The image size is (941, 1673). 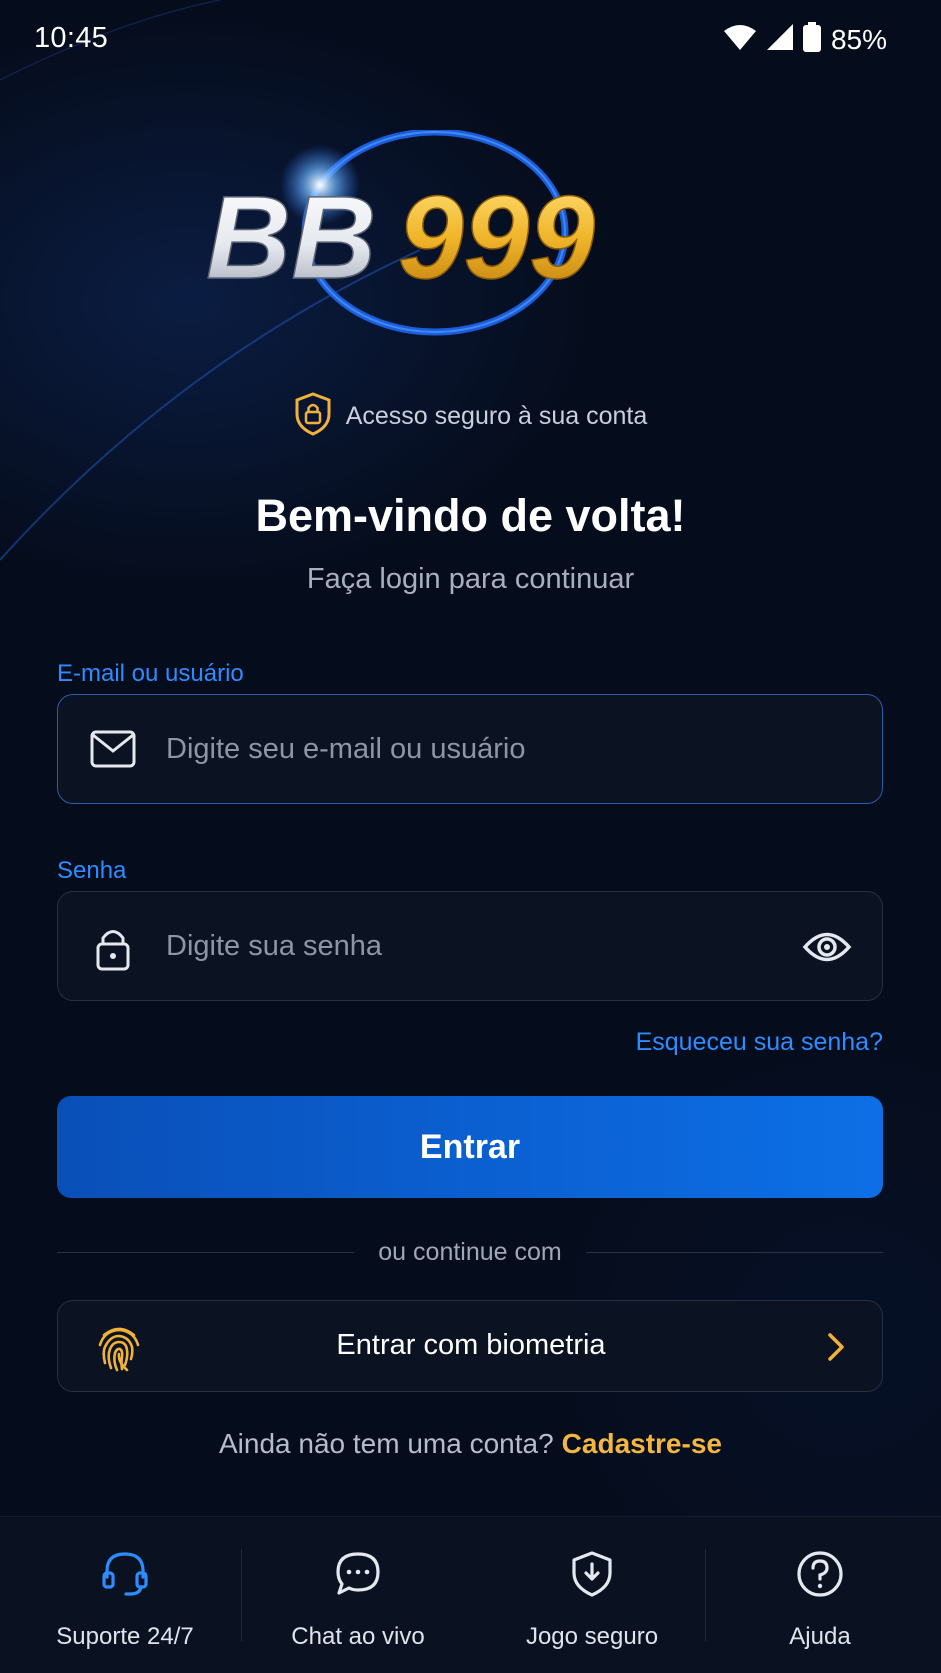 What do you see at coordinates (113, 751) in the screenshot?
I see `mail-icon` at bounding box center [113, 751].